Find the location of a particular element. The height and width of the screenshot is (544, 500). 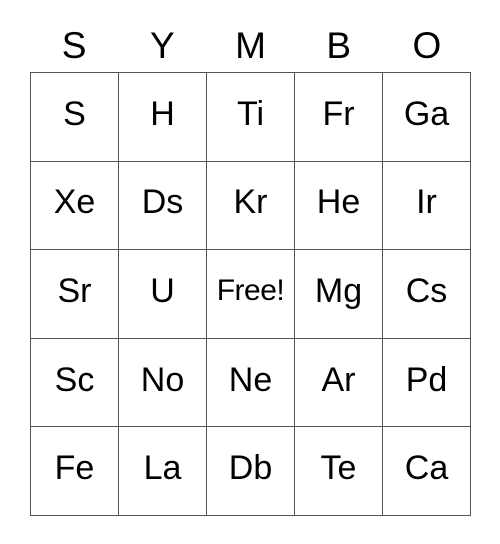

bingo-cell-label: S is located at coordinates (74, 113).